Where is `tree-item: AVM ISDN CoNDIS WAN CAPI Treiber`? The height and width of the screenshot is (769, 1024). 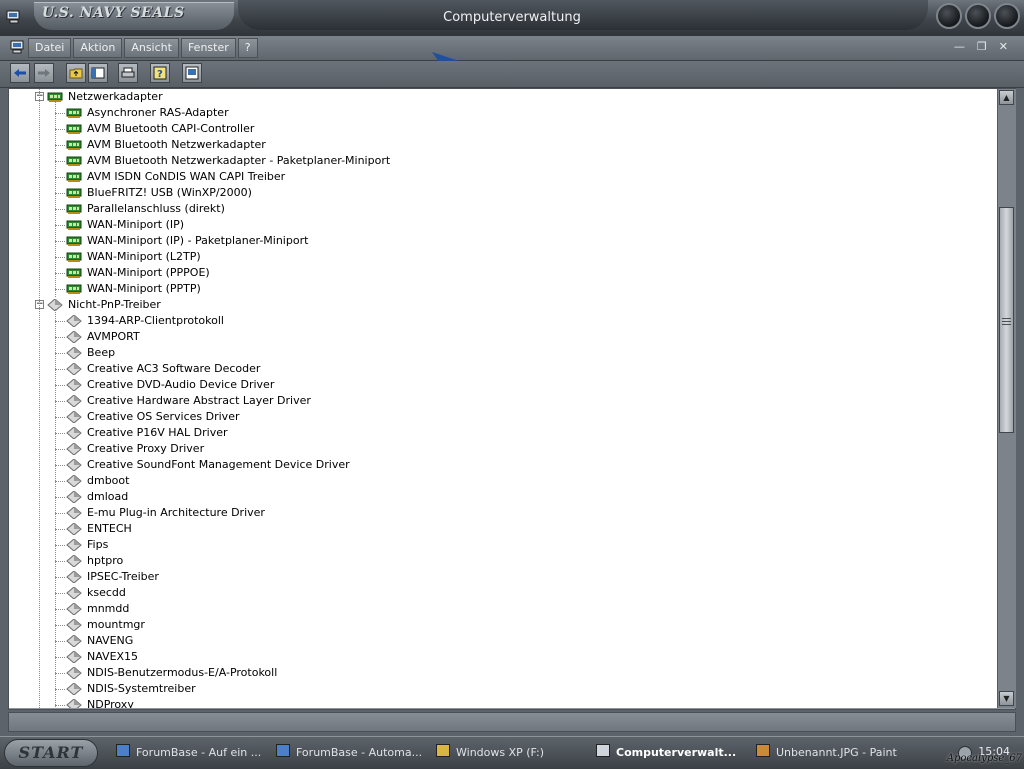 tree-item: AVM ISDN CoNDIS WAN CAPI Treiber is located at coordinates (499, 177).